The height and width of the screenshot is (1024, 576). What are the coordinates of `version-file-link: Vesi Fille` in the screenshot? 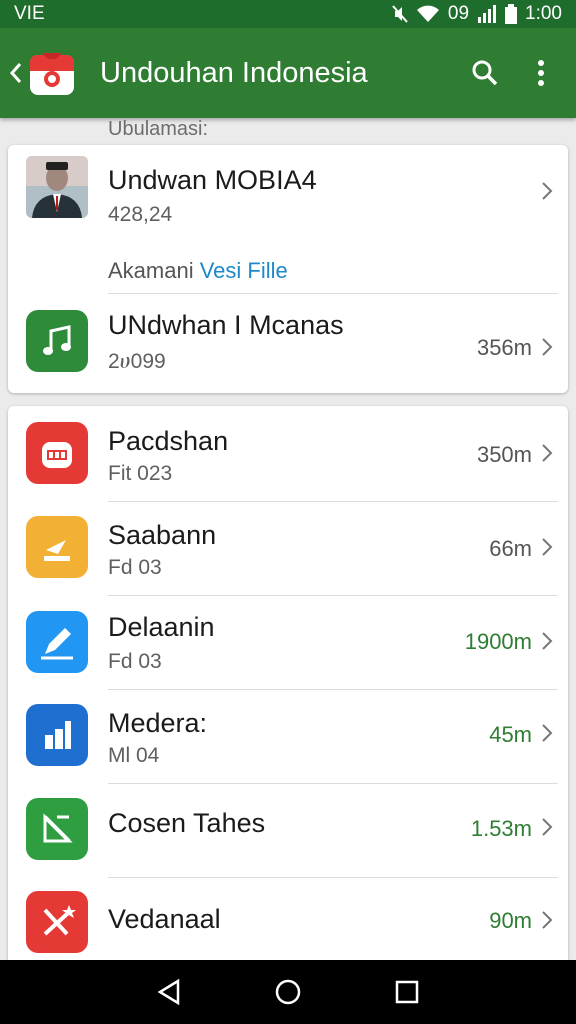 It's located at (244, 270).